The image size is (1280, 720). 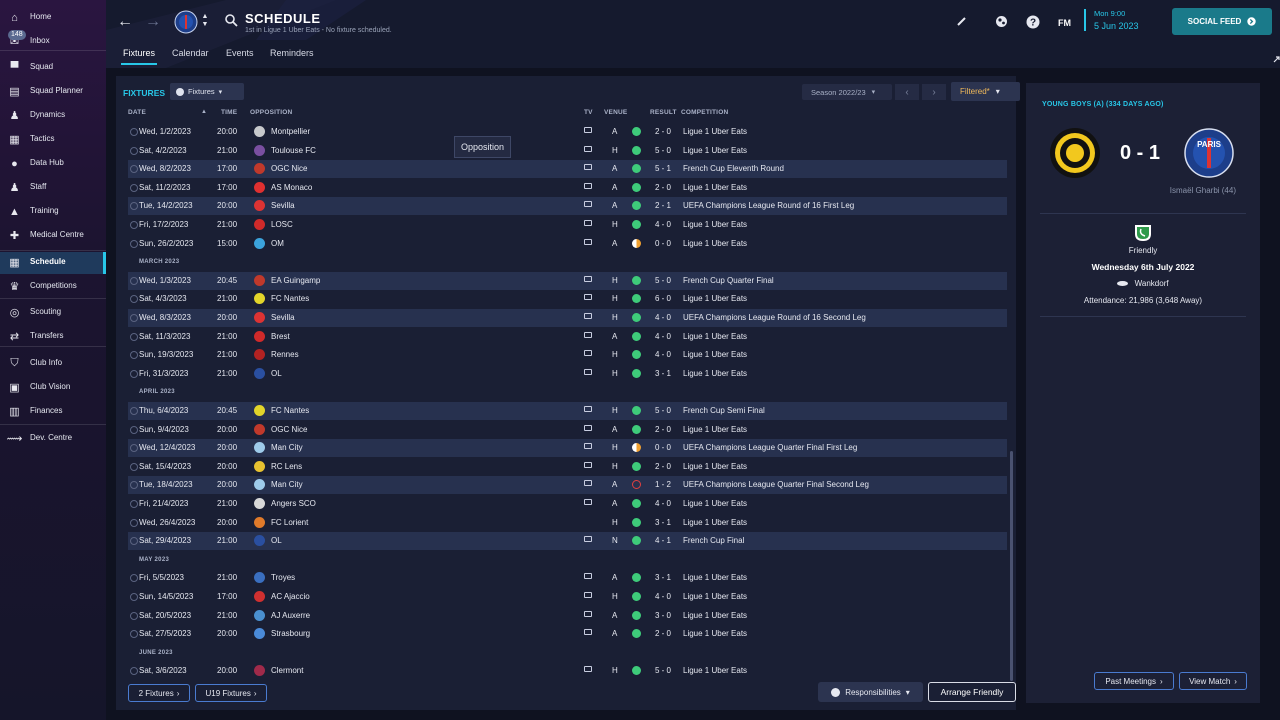 I want to click on column-competition: COMPETITION, so click(x=704, y=112).